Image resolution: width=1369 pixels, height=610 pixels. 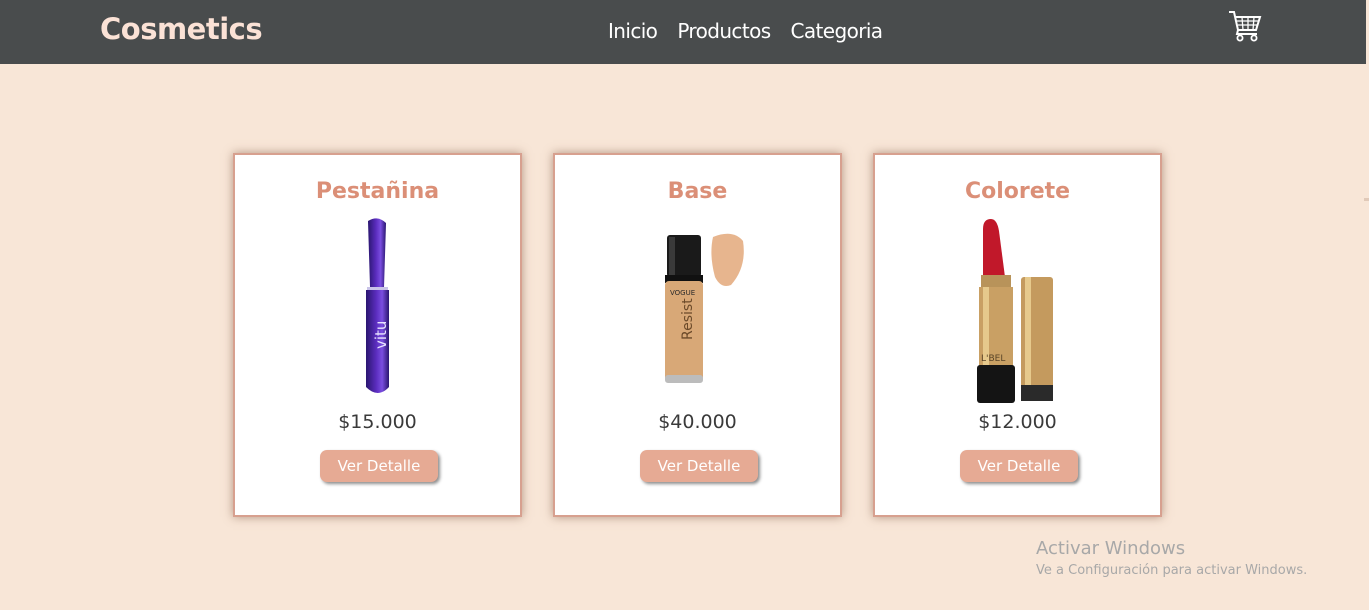 I want to click on nav-categoria: Categoria, so click(x=837, y=31).